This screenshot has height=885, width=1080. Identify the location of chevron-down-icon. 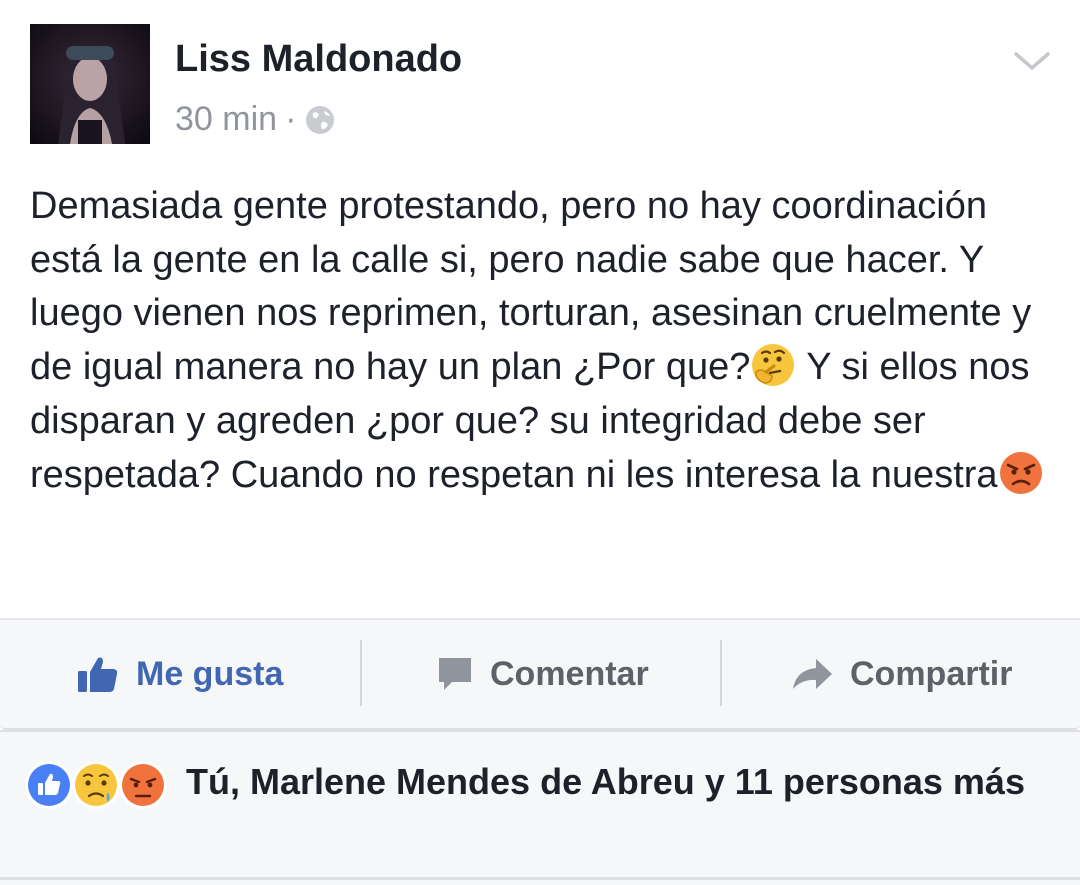
(1032, 61).